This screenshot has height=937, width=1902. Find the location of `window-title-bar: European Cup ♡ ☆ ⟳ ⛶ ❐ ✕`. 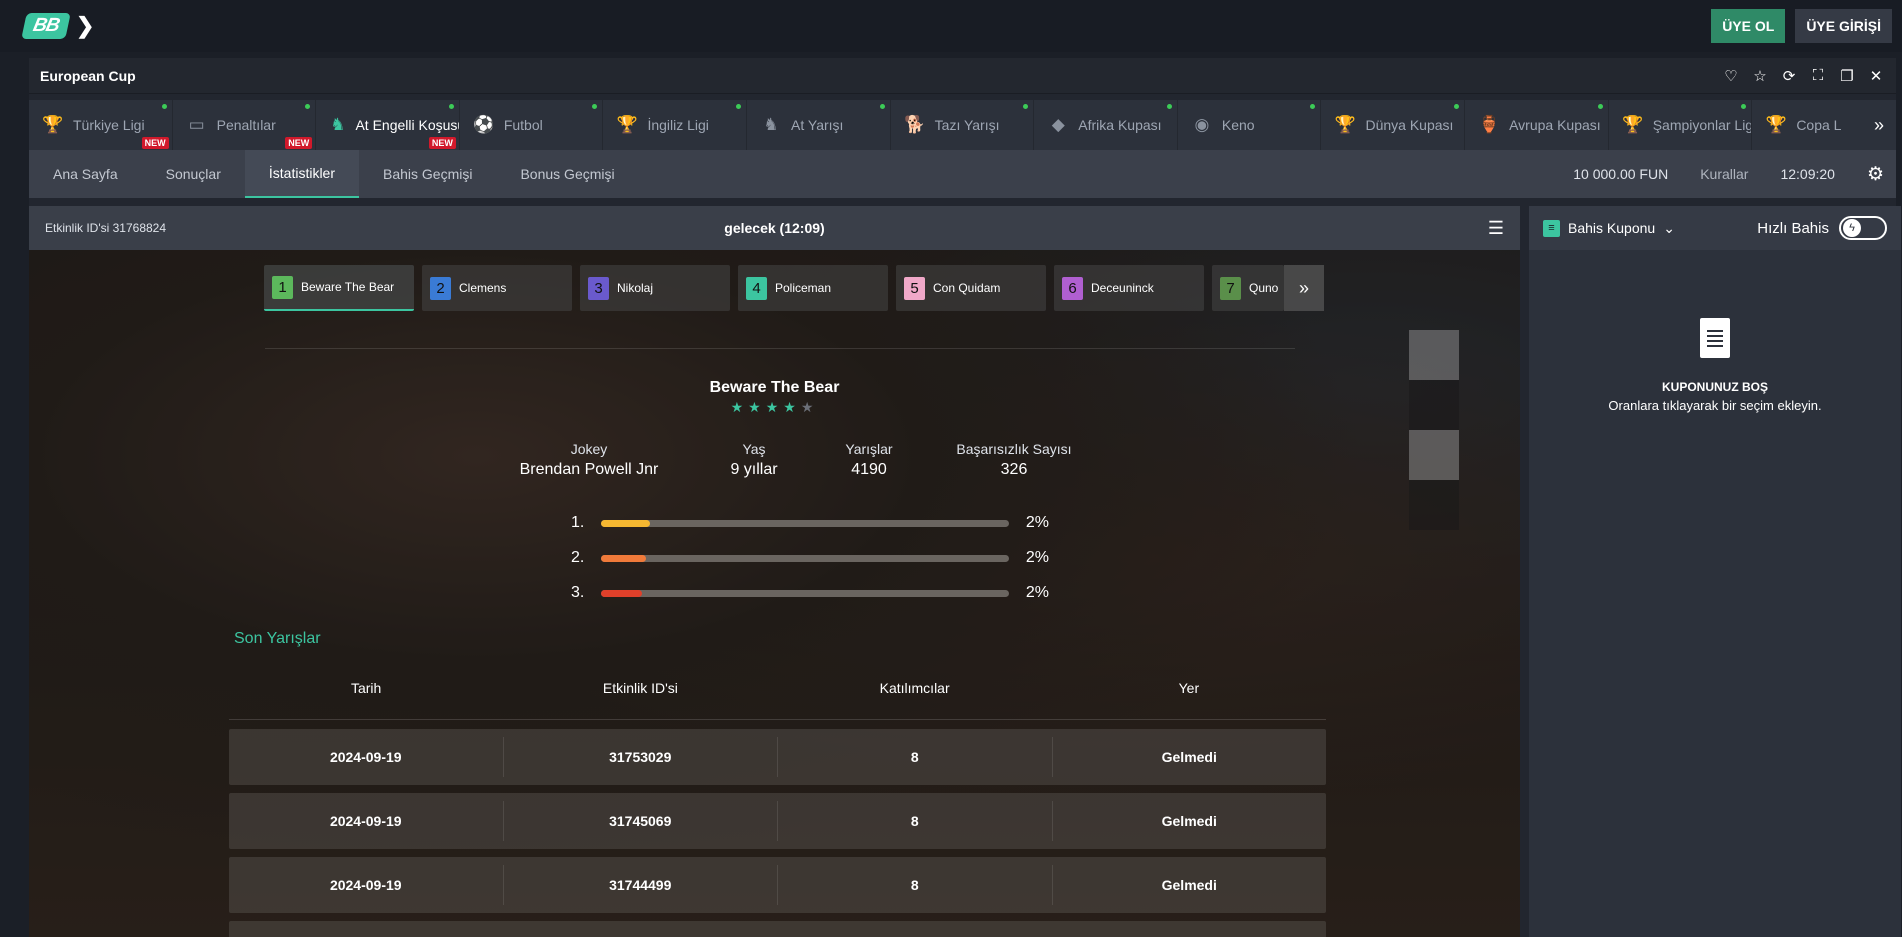

window-title-bar: European Cup ♡ ☆ ⟳ ⛶ ❐ ✕ is located at coordinates (962, 76).